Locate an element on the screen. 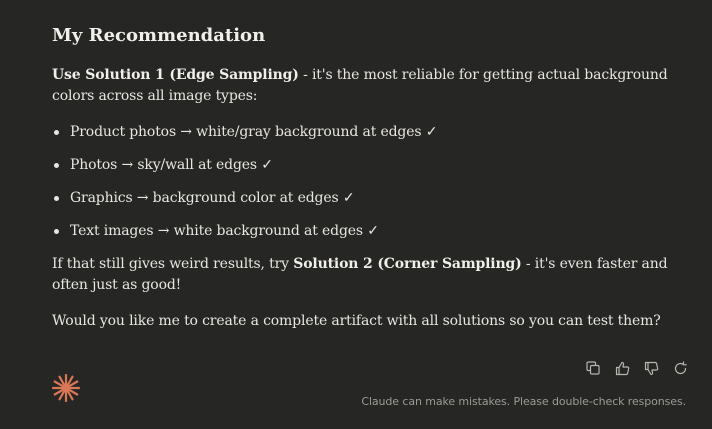 The height and width of the screenshot is (429, 712). copy-button is located at coordinates (593, 368).